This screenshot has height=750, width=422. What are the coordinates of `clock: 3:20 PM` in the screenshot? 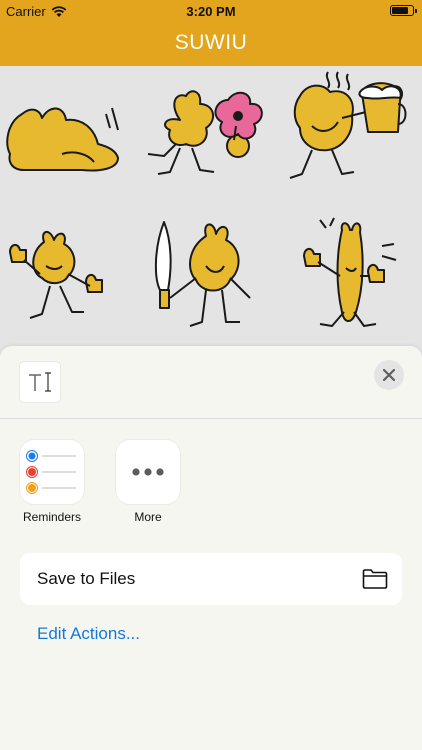 It's located at (211, 11).